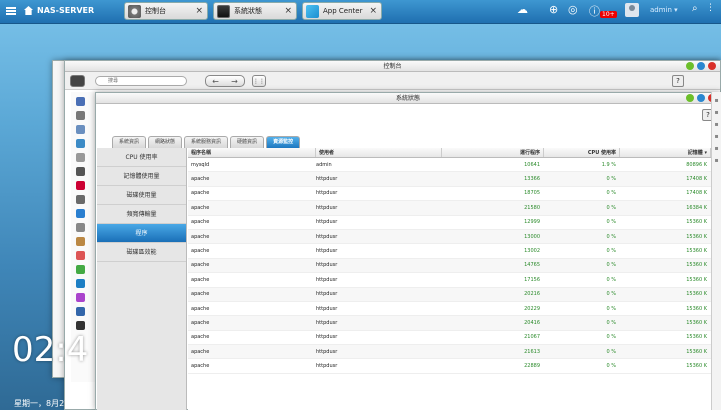  Describe the element at coordinates (493, 152) in the screenshot. I see `column-header-pid: 運行程序` at that location.